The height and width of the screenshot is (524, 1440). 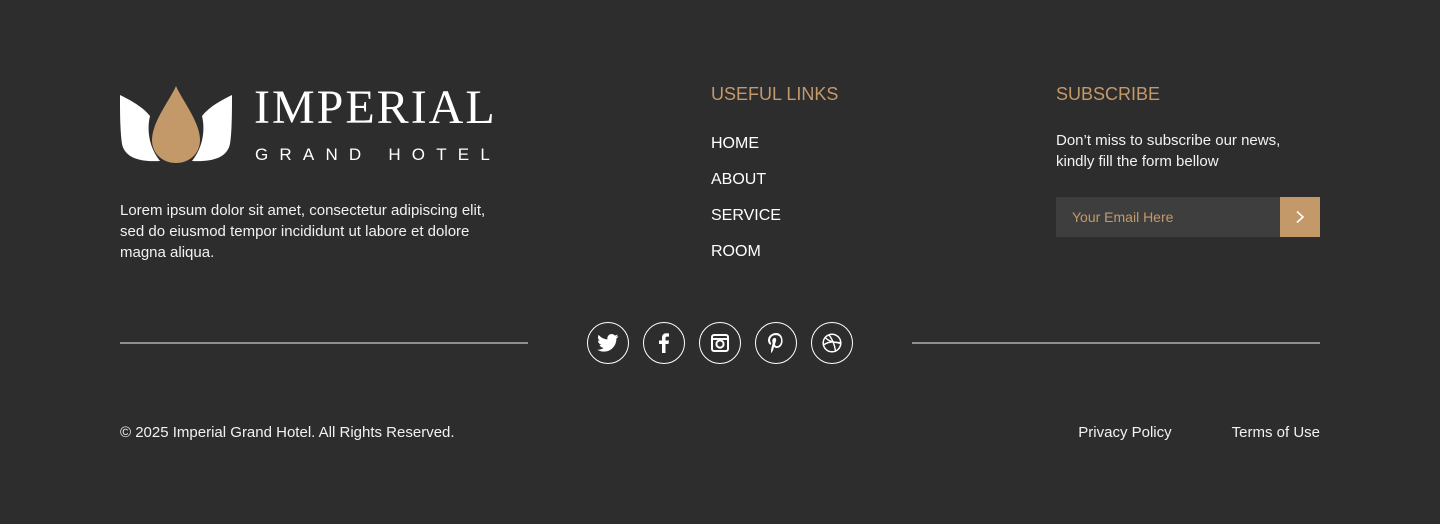 I want to click on instagram-icon, so click(x=720, y=343).